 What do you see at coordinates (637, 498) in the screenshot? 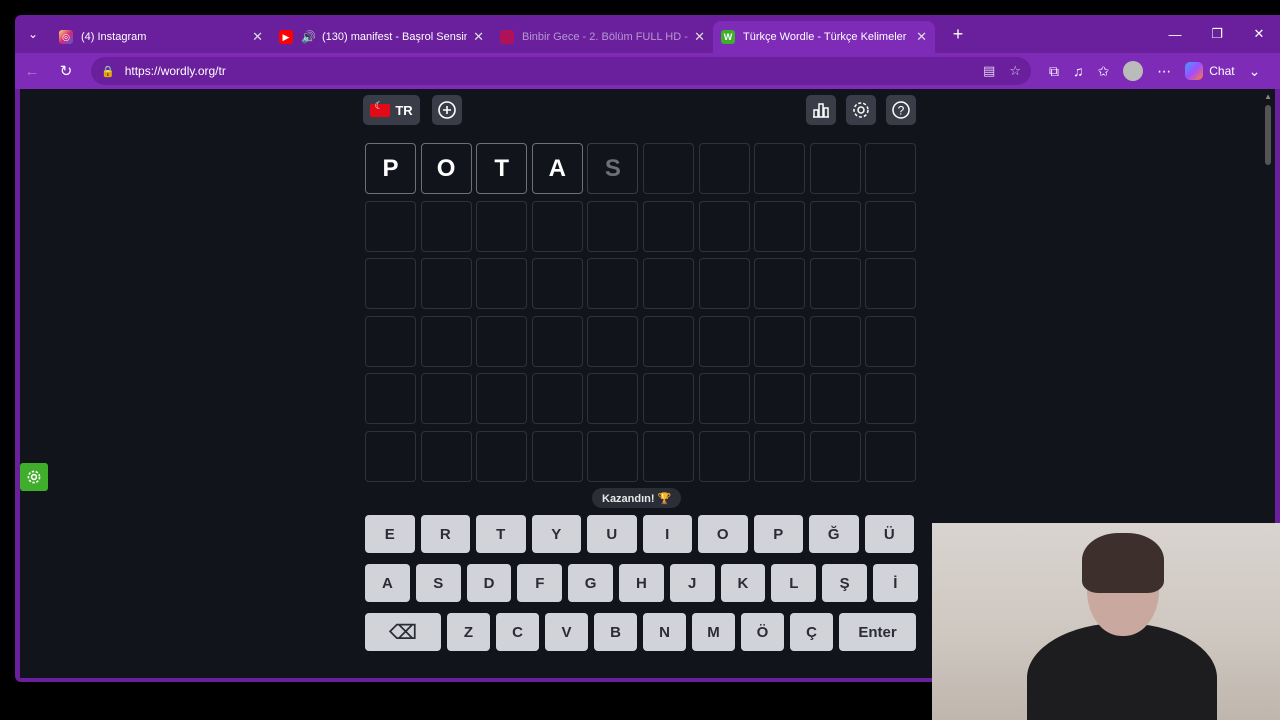
I see `win-message-badge: Kazandın! 🏆` at bounding box center [637, 498].